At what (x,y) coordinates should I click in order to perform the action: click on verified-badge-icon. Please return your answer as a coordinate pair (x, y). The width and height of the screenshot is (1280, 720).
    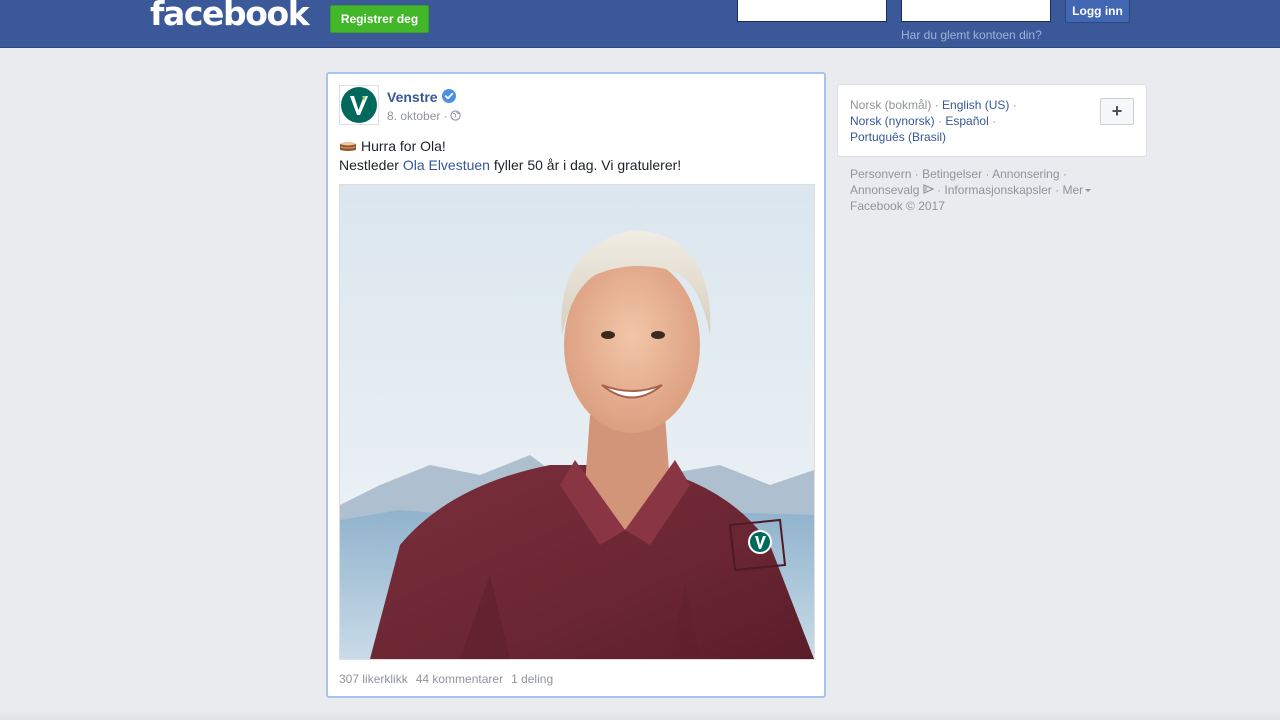
    Looking at the image, I should click on (449, 96).